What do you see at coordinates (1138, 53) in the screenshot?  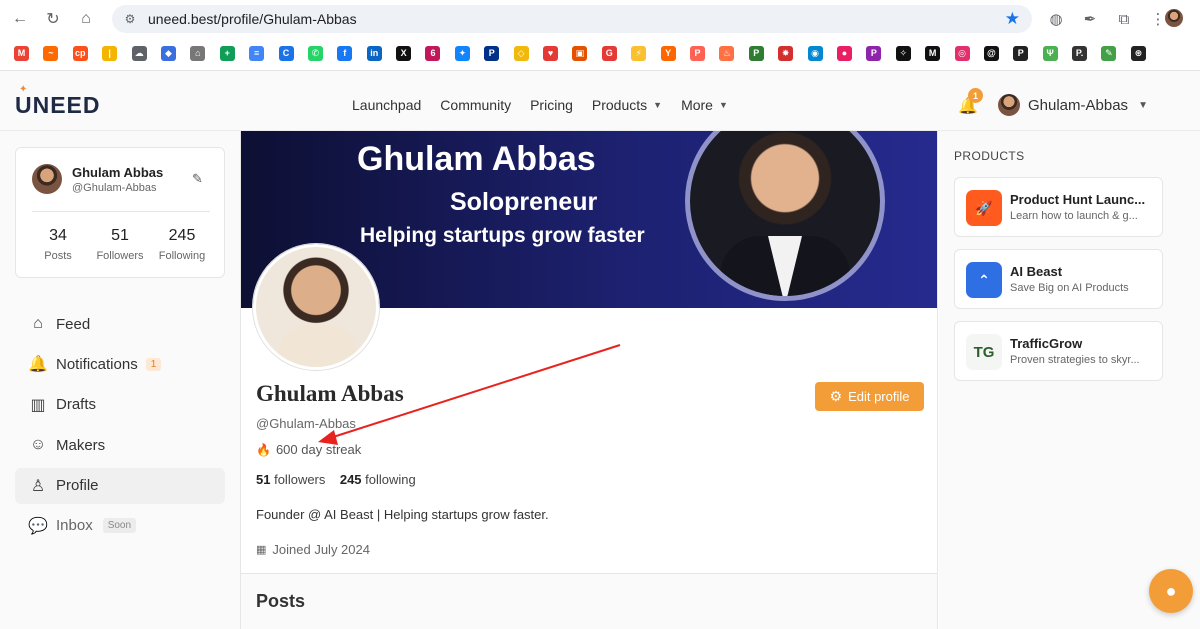 I see `github-icon: ⊛` at bounding box center [1138, 53].